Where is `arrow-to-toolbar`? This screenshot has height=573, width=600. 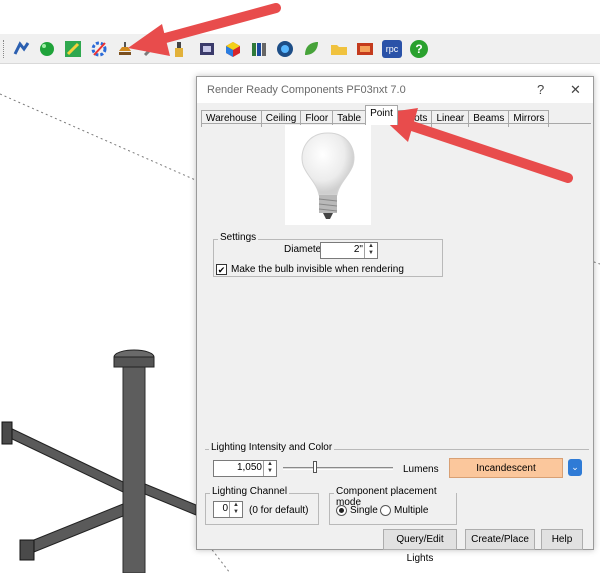
arrow-to-toolbar is located at coordinates (204, 29).